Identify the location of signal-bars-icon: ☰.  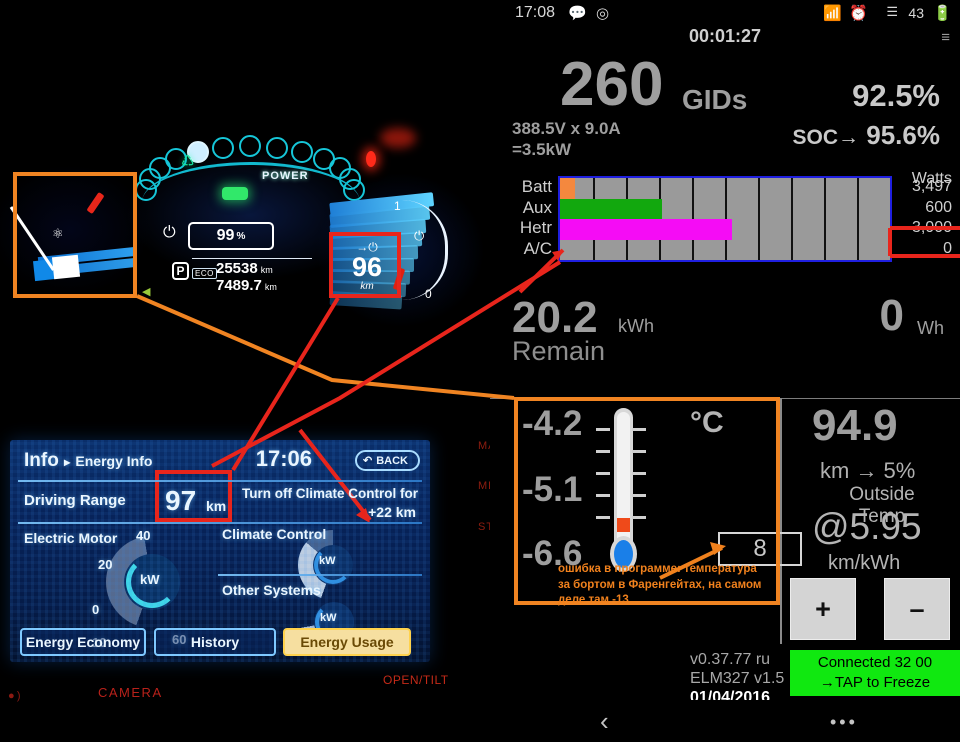
(892, 11).